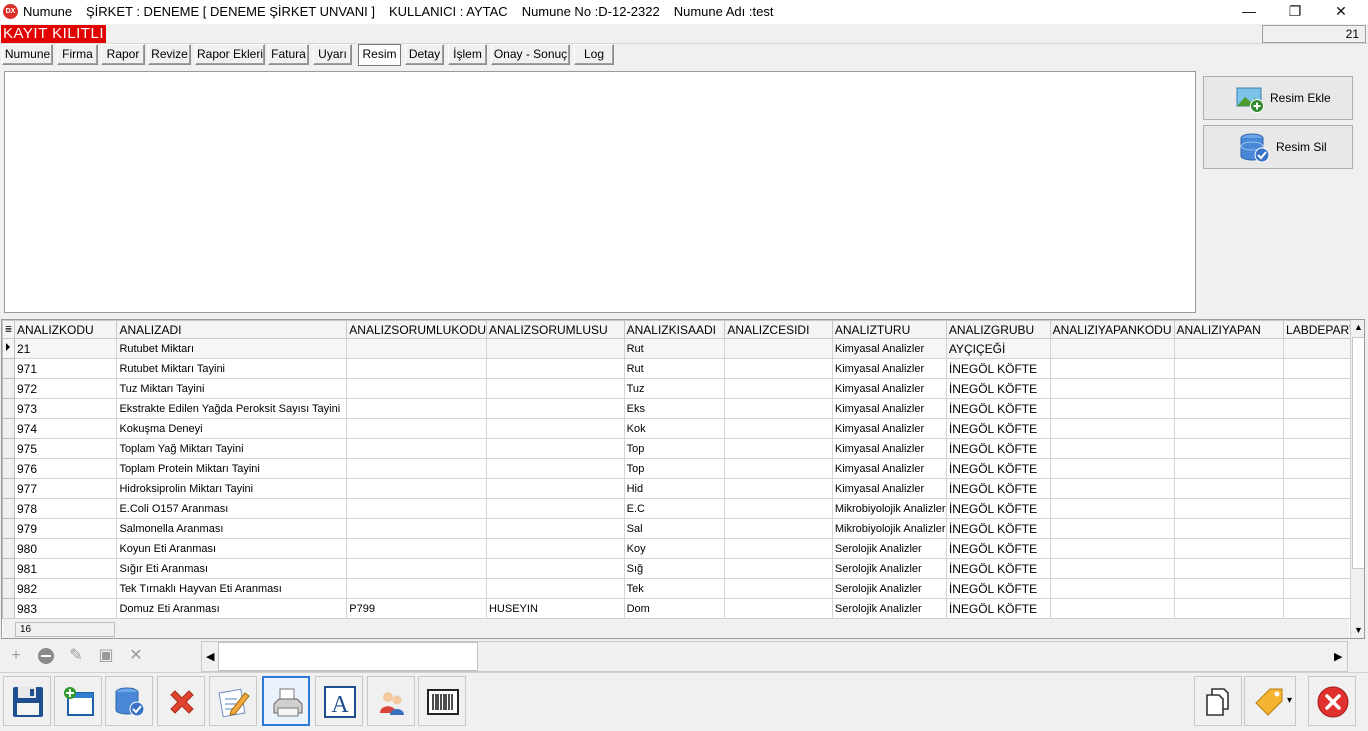 This screenshot has width=1368, height=731. Describe the element at coordinates (65, 329) in the screenshot. I see `column-header-analizkodu: ANALIZKODU` at that location.